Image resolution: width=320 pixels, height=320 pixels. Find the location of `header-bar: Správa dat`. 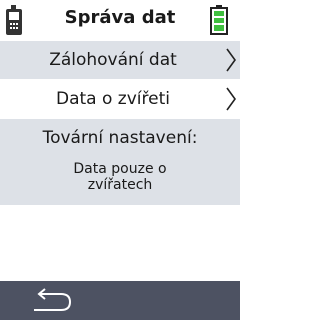

header-bar: Správa dat is located at coordinates (120, 19).